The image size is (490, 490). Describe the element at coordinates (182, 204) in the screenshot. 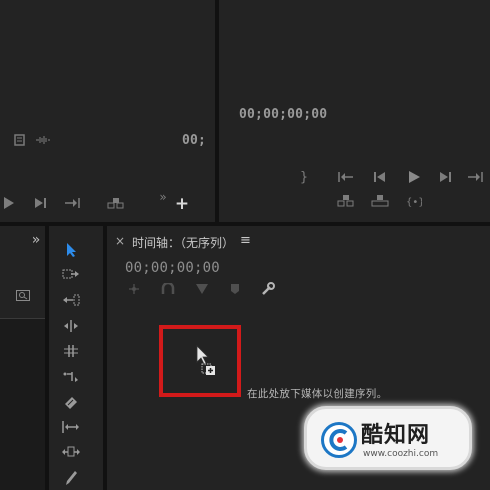

I see `add-button: +` at that location.